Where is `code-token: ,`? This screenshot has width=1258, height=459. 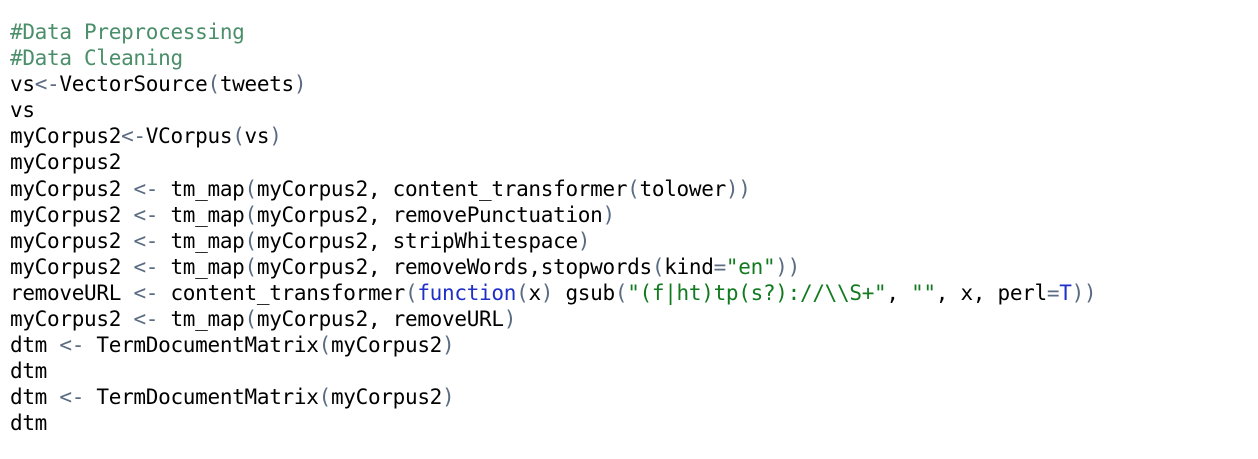
code-token: , is located at coordinates (899, 292).